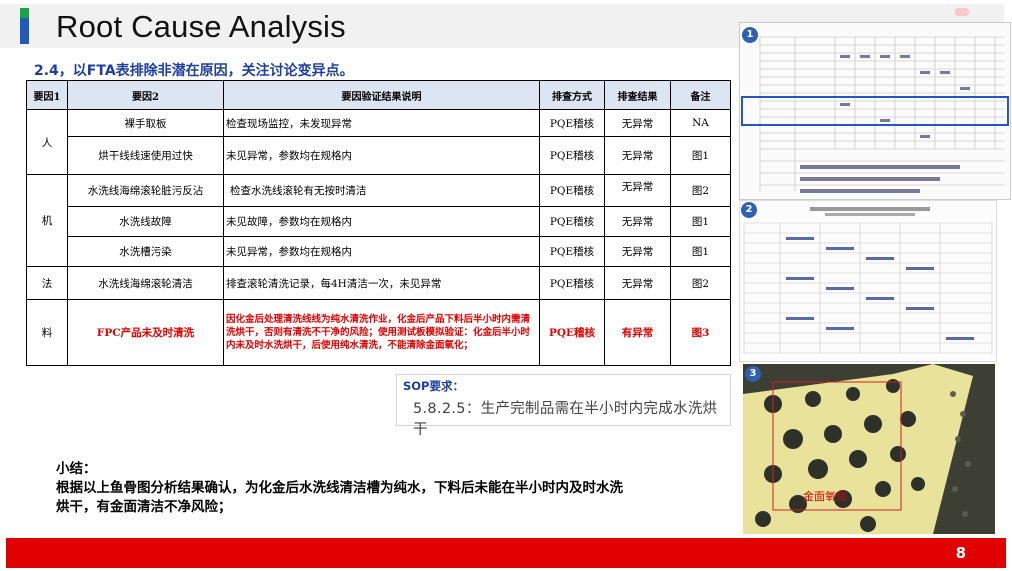 This screenshot has width=1012, height=571. What do you see at coordinates (24, 13) in the screenshot?
I see `title-accent-top` at bounding box center [24, 13].